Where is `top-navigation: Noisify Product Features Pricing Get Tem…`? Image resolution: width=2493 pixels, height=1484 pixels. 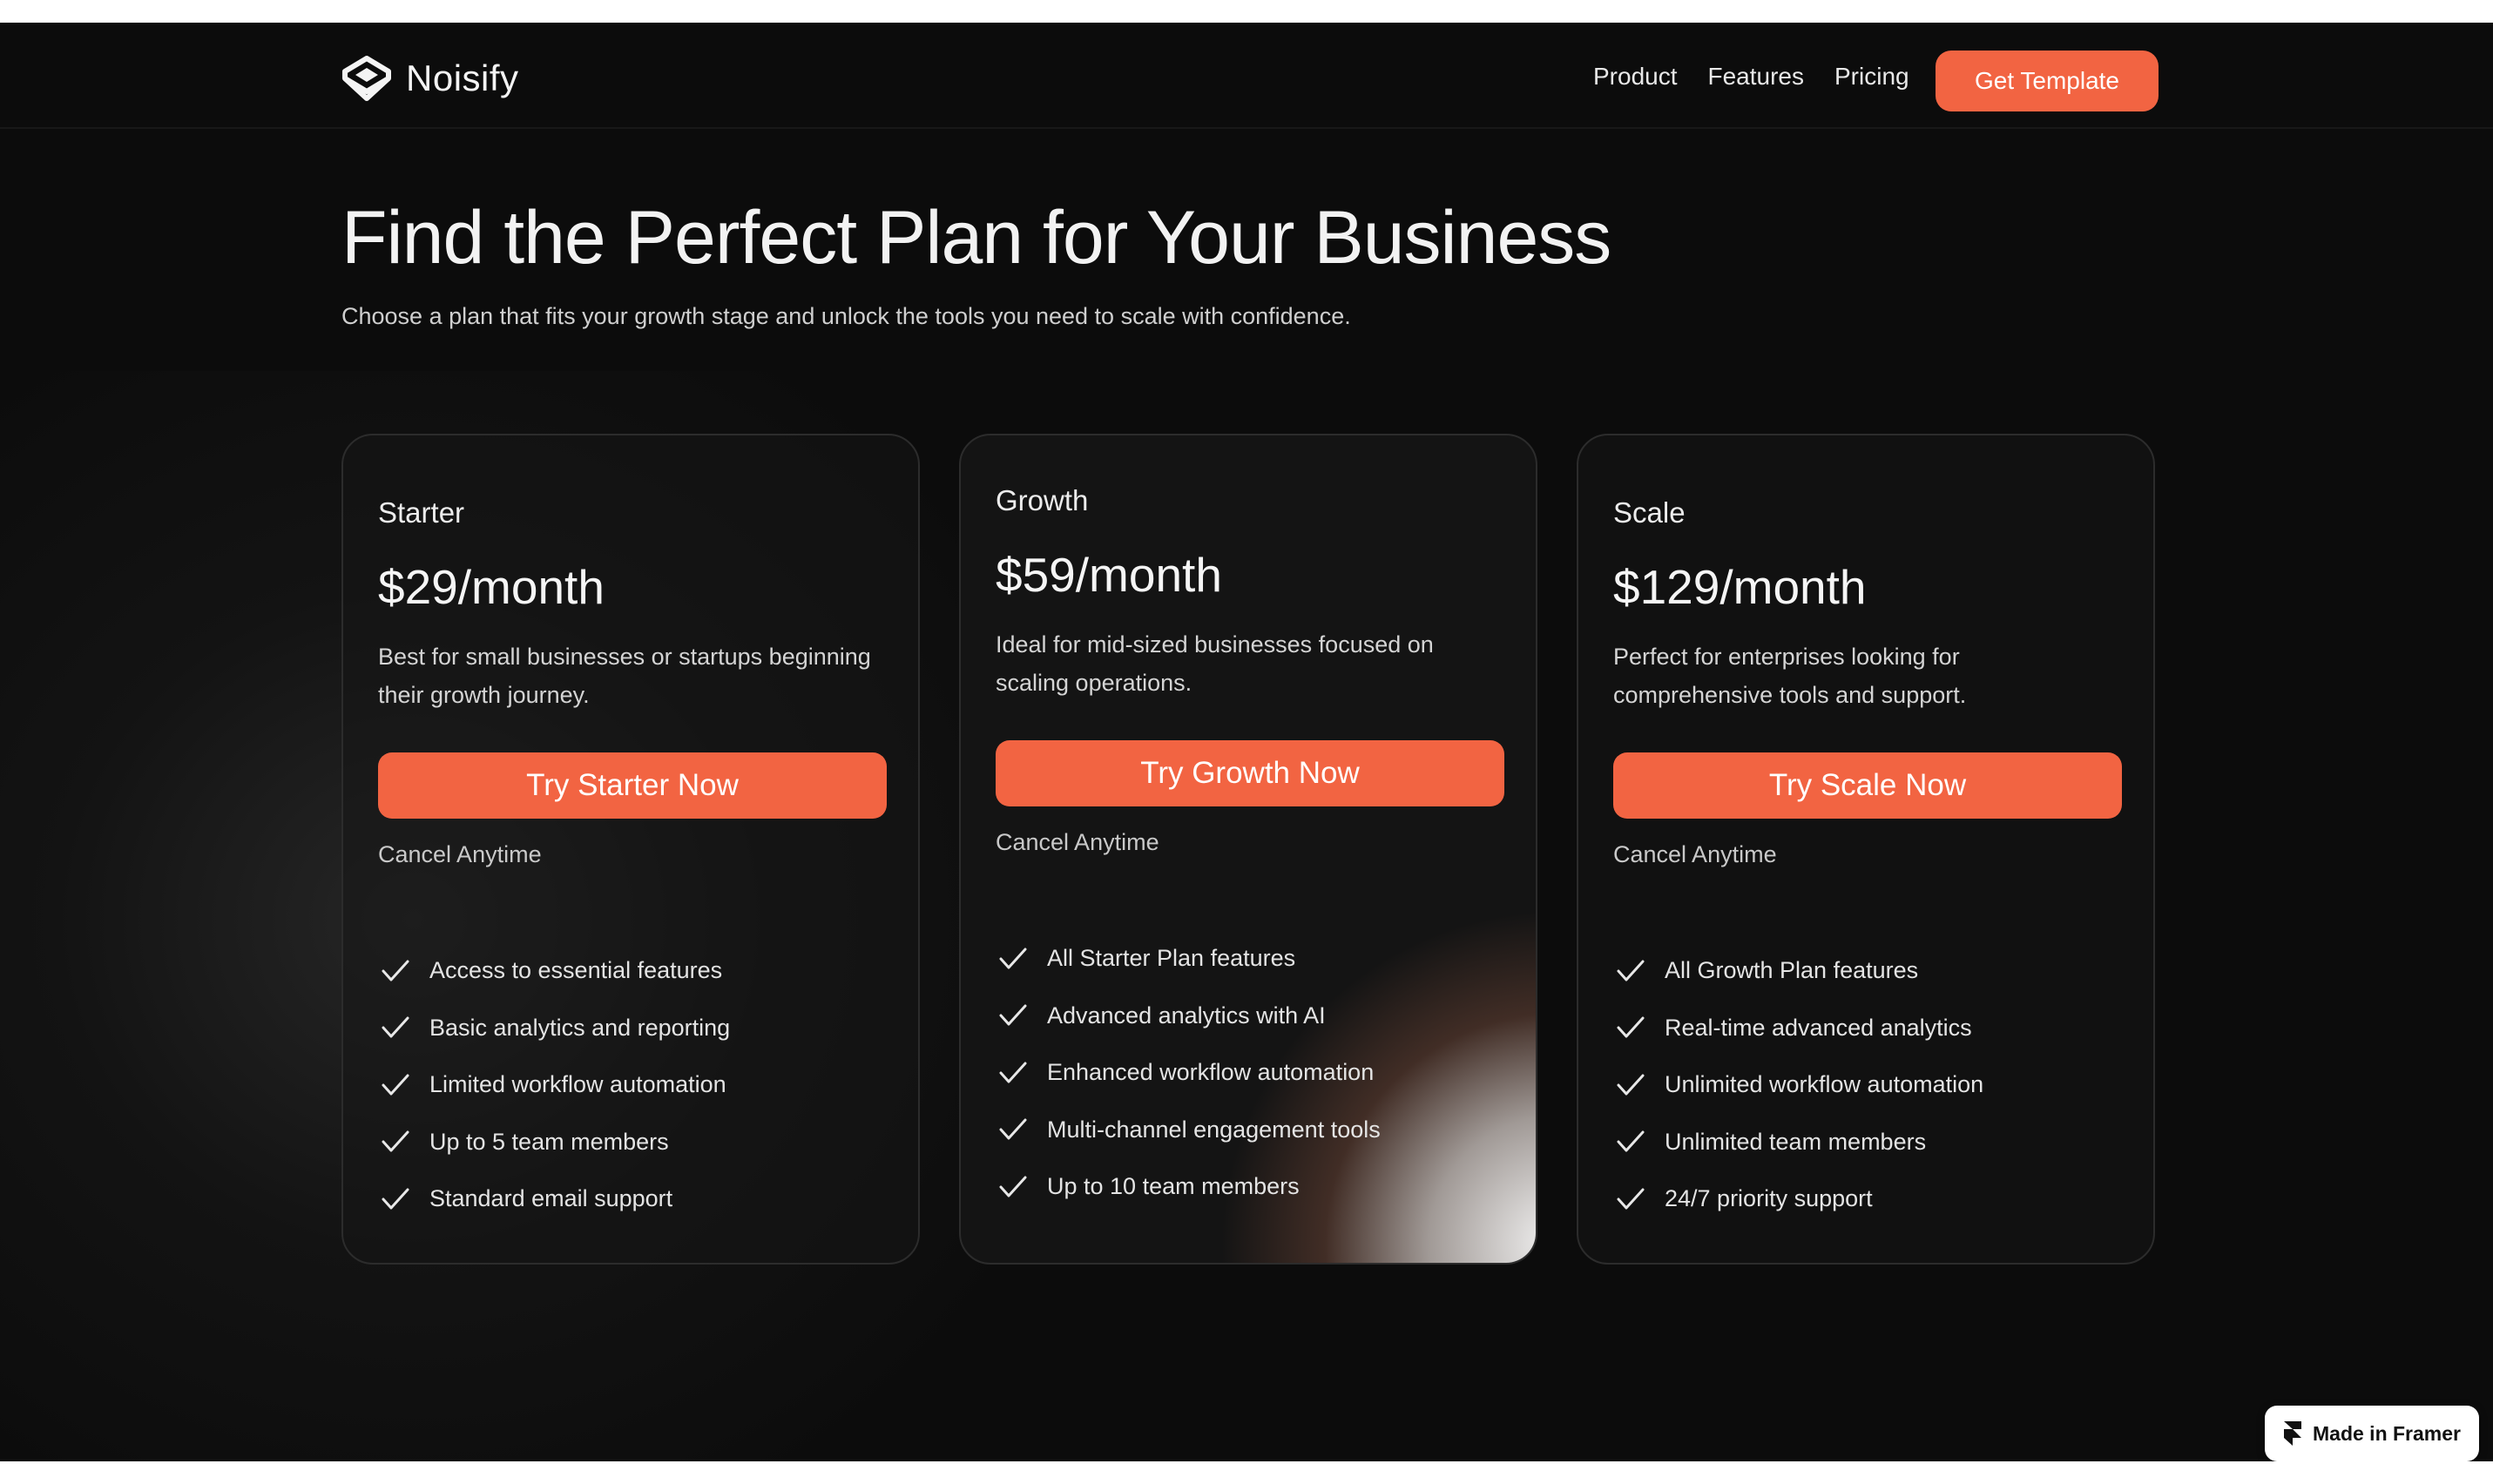
top-navigation: Noisify Product Features Pricing Get Tem… is located at coordinates (1247, 76).